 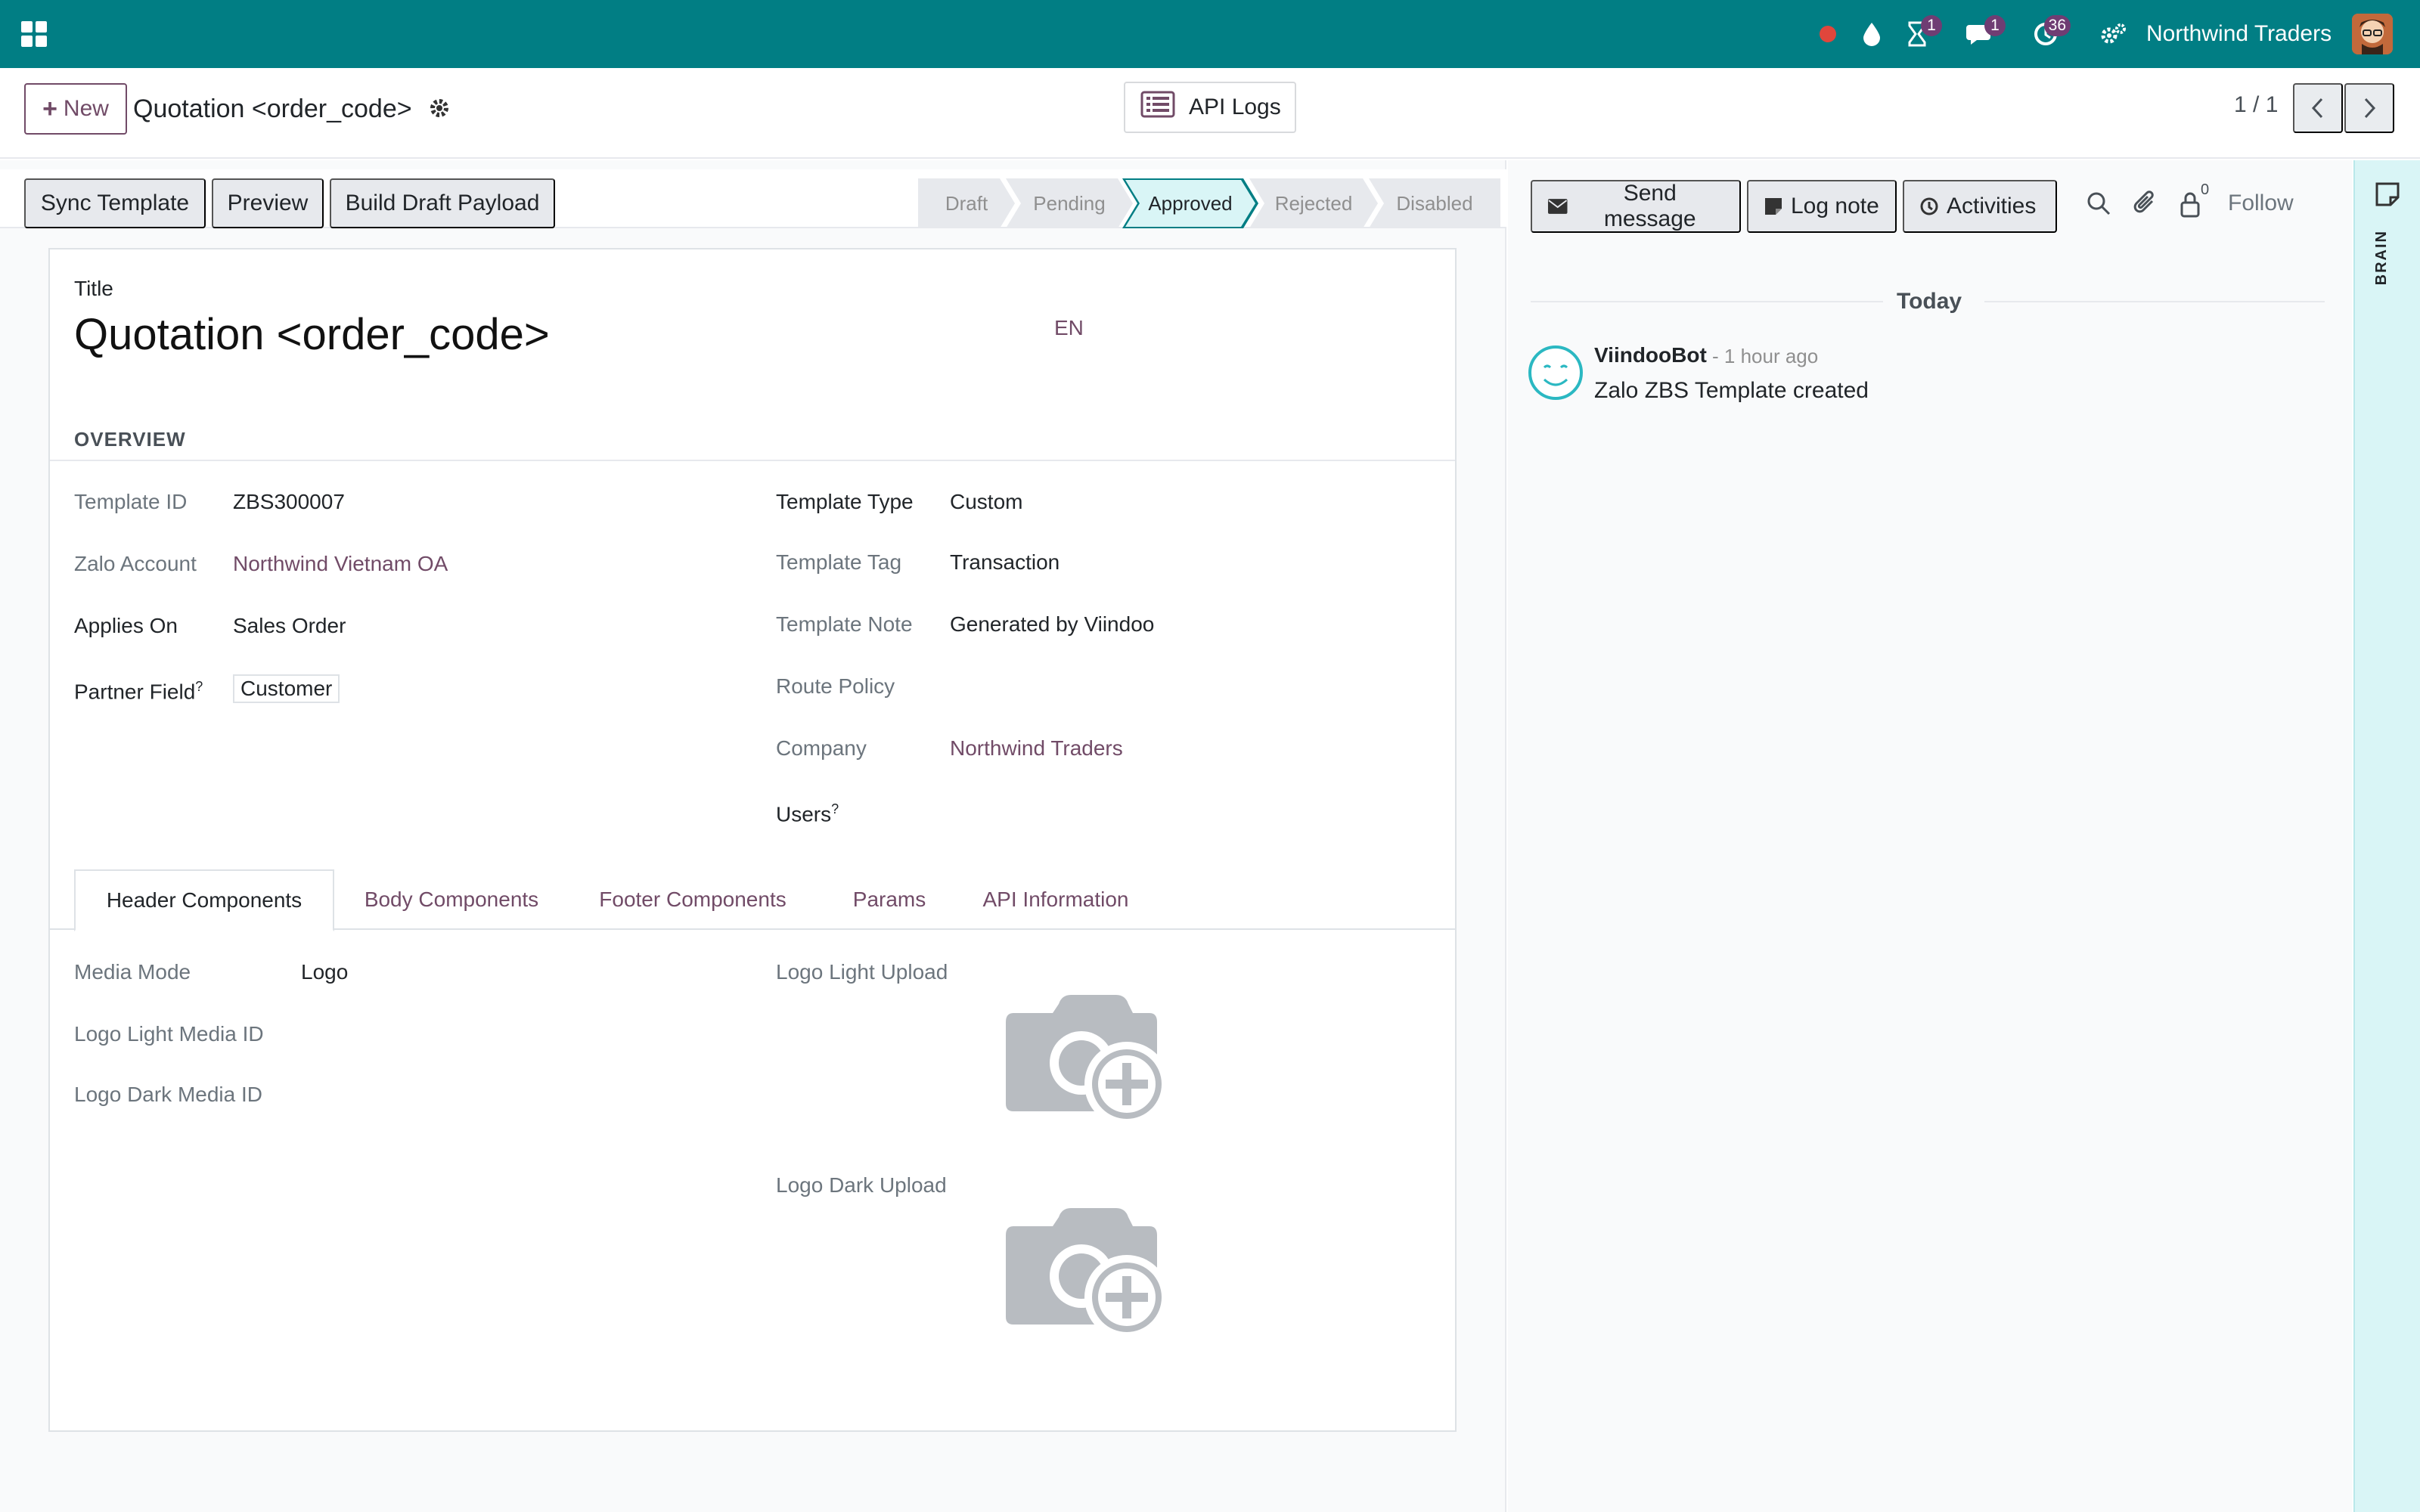 I want to click on activity-icon: 1, so click(x=1921, y=33).